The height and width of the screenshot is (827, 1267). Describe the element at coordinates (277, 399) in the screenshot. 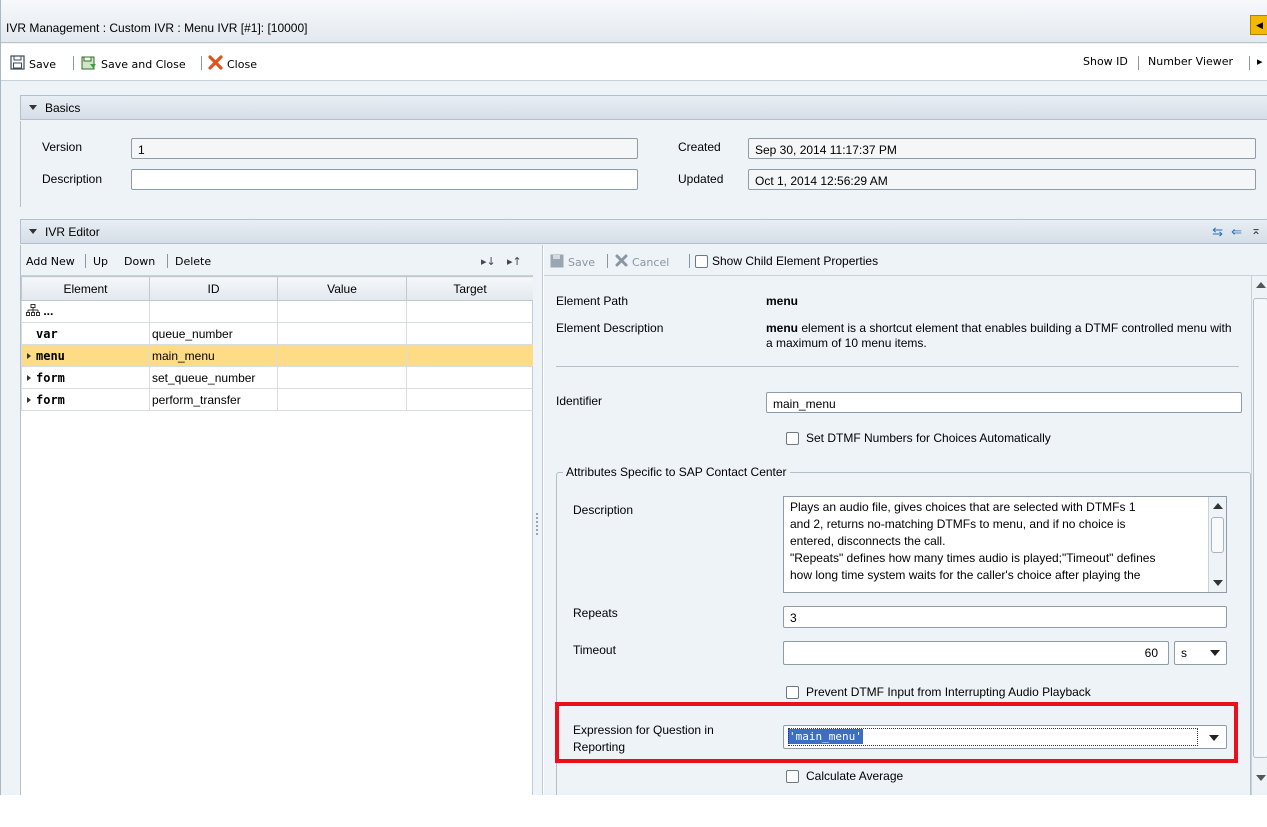

I see `table-row: form perform_transfer` at that location.